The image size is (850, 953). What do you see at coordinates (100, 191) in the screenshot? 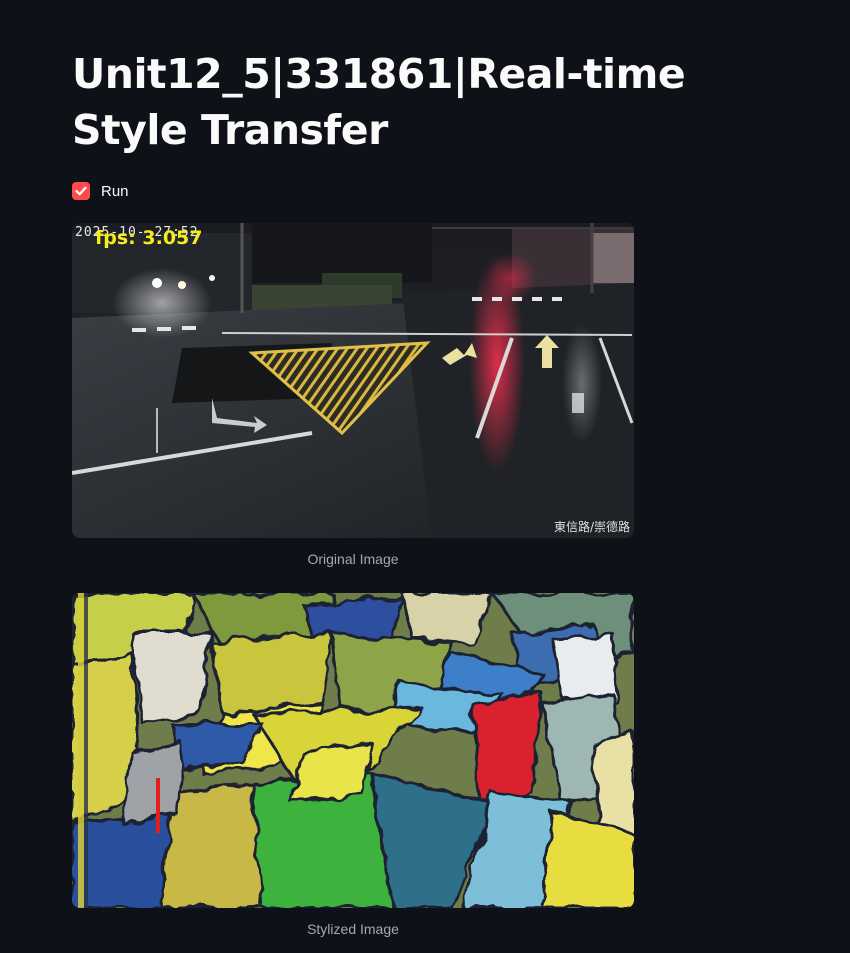
I see `run-checkbox: Run` at bounding box center [100, 191].